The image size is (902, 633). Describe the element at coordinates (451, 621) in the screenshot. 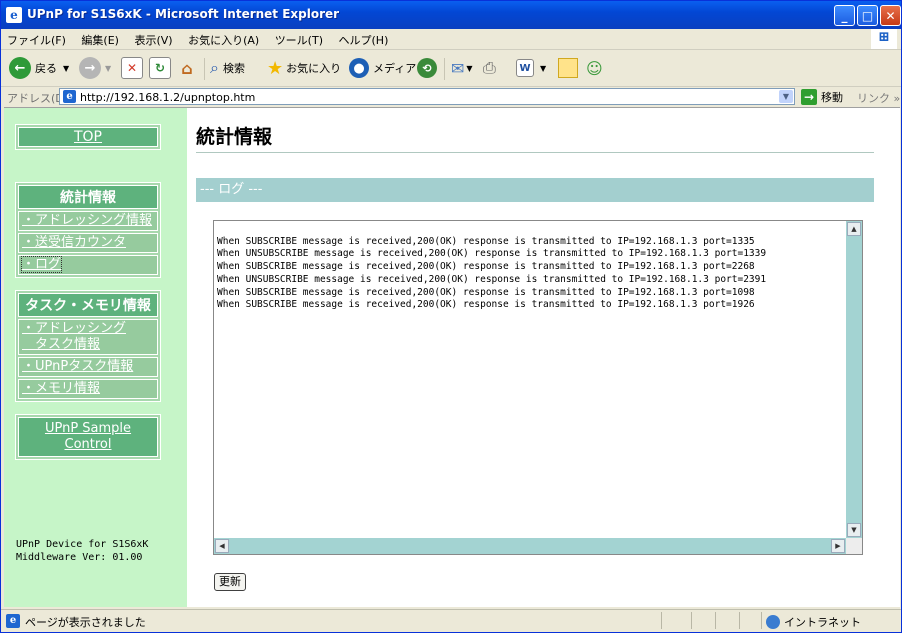

I see `status-bar: e ページが表示されました イントラネット` at that location.